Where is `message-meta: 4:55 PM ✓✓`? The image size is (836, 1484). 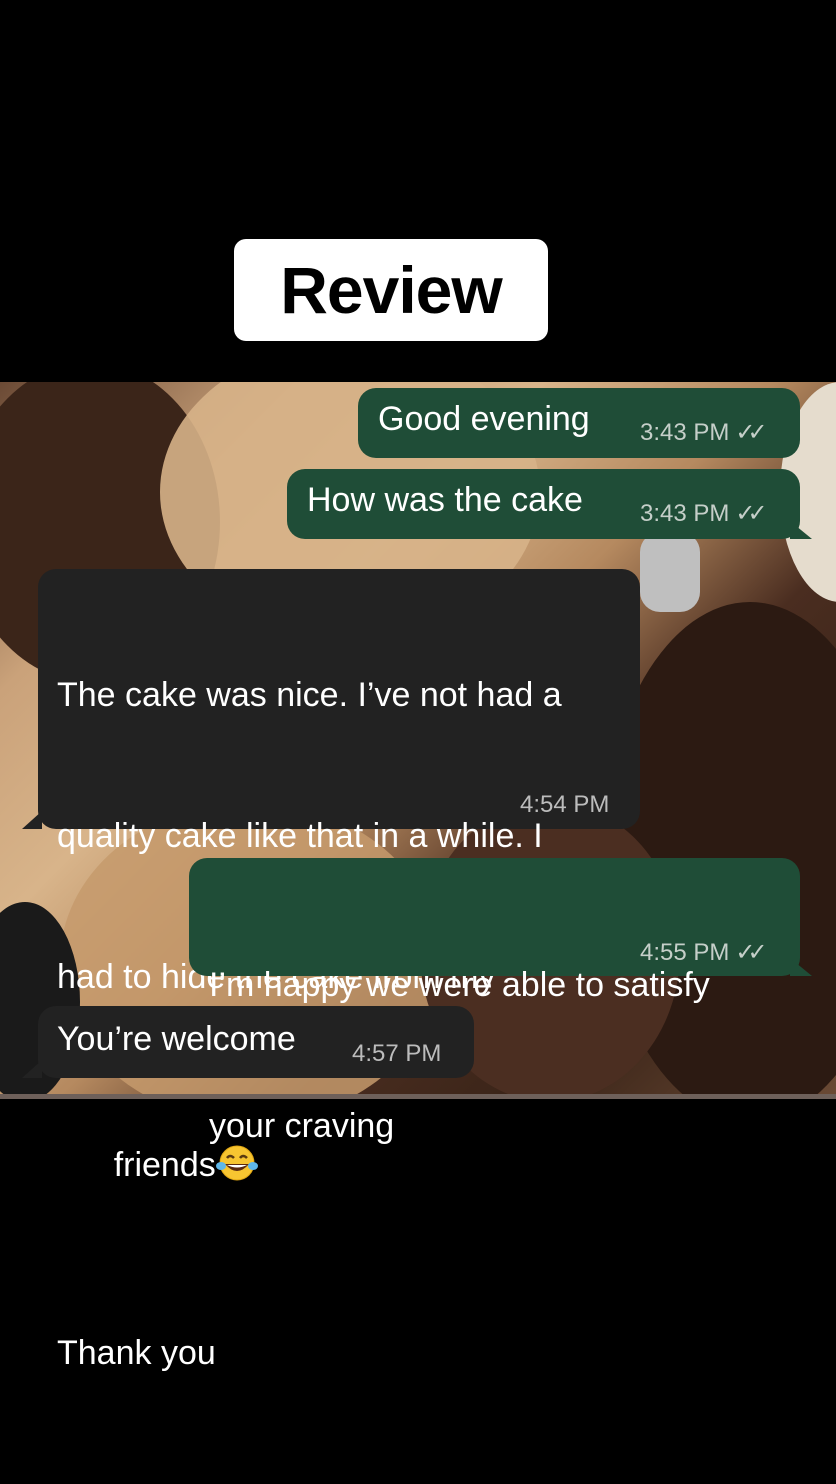 message-meta: 4:55 PM ✓✓ is located at coordinates (704, 952).